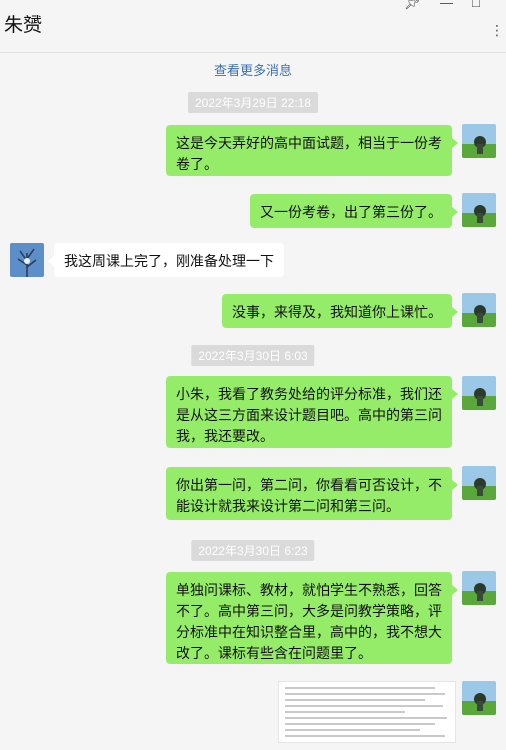 This screenshot has width=506, height=750. I want to click on contact-name: 朱赟, so click(23, 25).